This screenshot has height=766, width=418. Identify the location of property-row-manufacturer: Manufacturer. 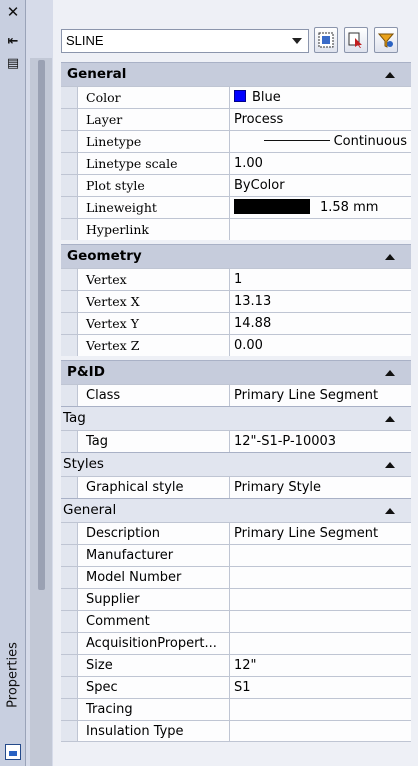
(236, 555).